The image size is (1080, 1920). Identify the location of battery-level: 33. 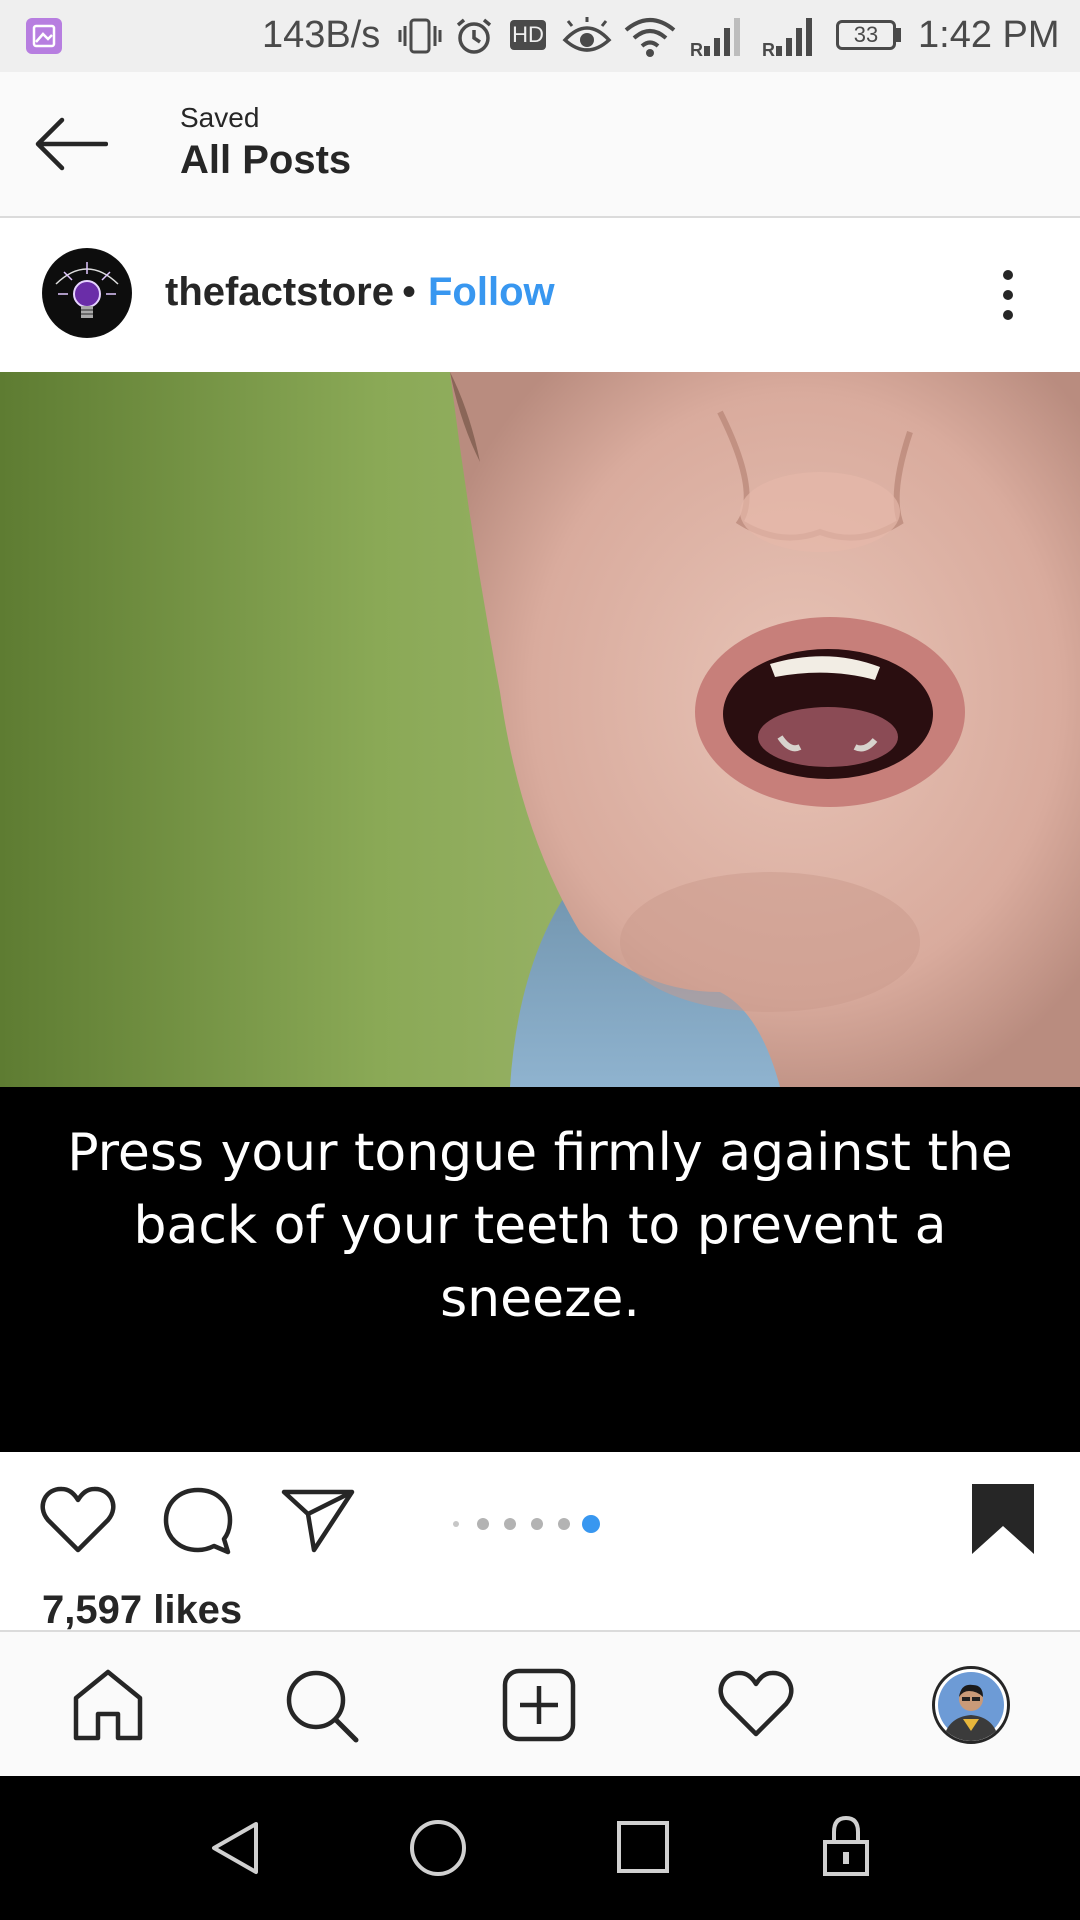
(866, 34).